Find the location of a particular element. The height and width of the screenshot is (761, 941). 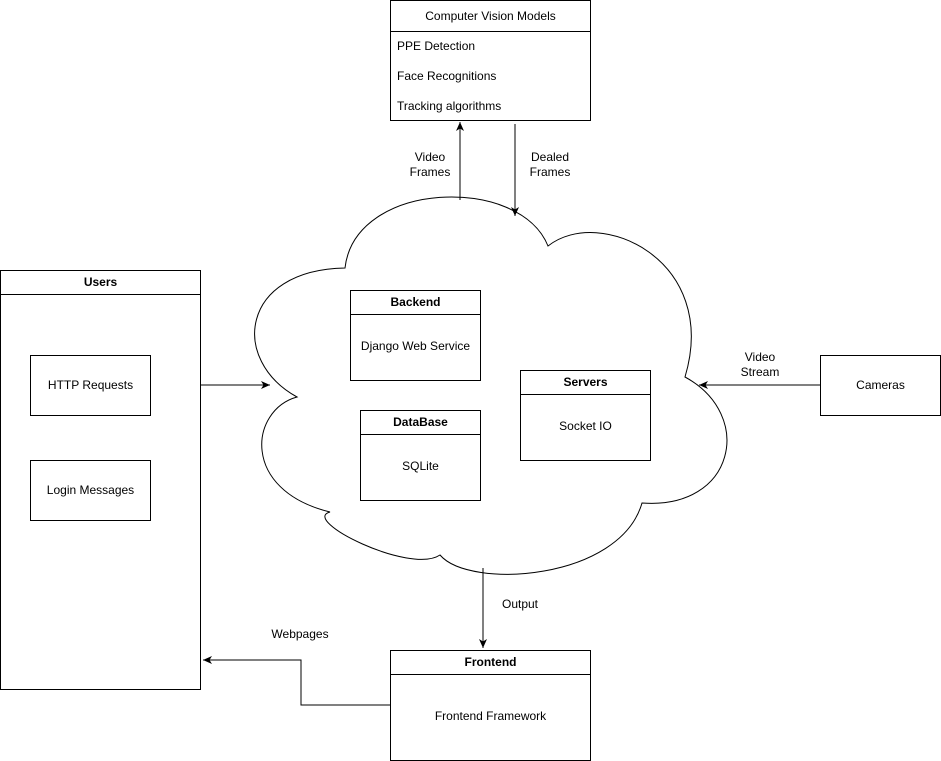

edge-label-video-frames: Video Frames is located at coordinates (430, 165).